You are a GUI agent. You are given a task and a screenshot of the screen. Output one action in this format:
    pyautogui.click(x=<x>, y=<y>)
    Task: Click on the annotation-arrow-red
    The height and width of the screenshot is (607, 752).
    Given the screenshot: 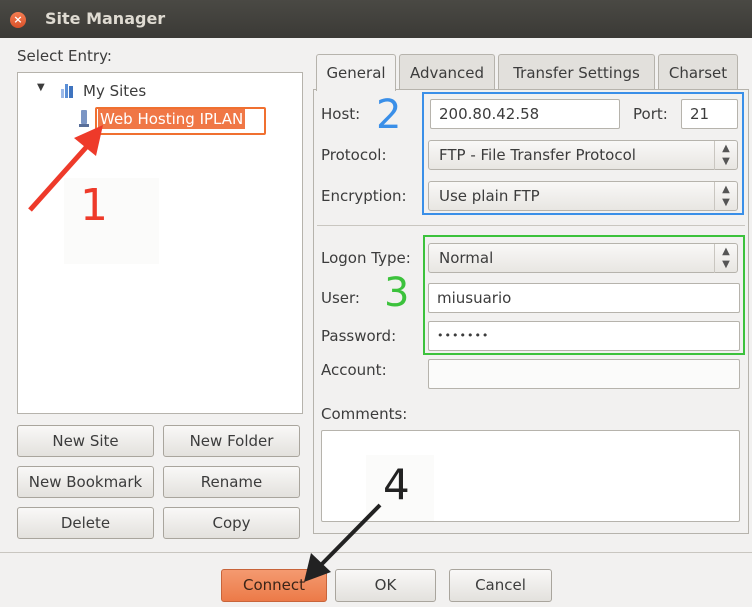 What is the action you would take?
    pyautogui.click(x=65, y=168)
    